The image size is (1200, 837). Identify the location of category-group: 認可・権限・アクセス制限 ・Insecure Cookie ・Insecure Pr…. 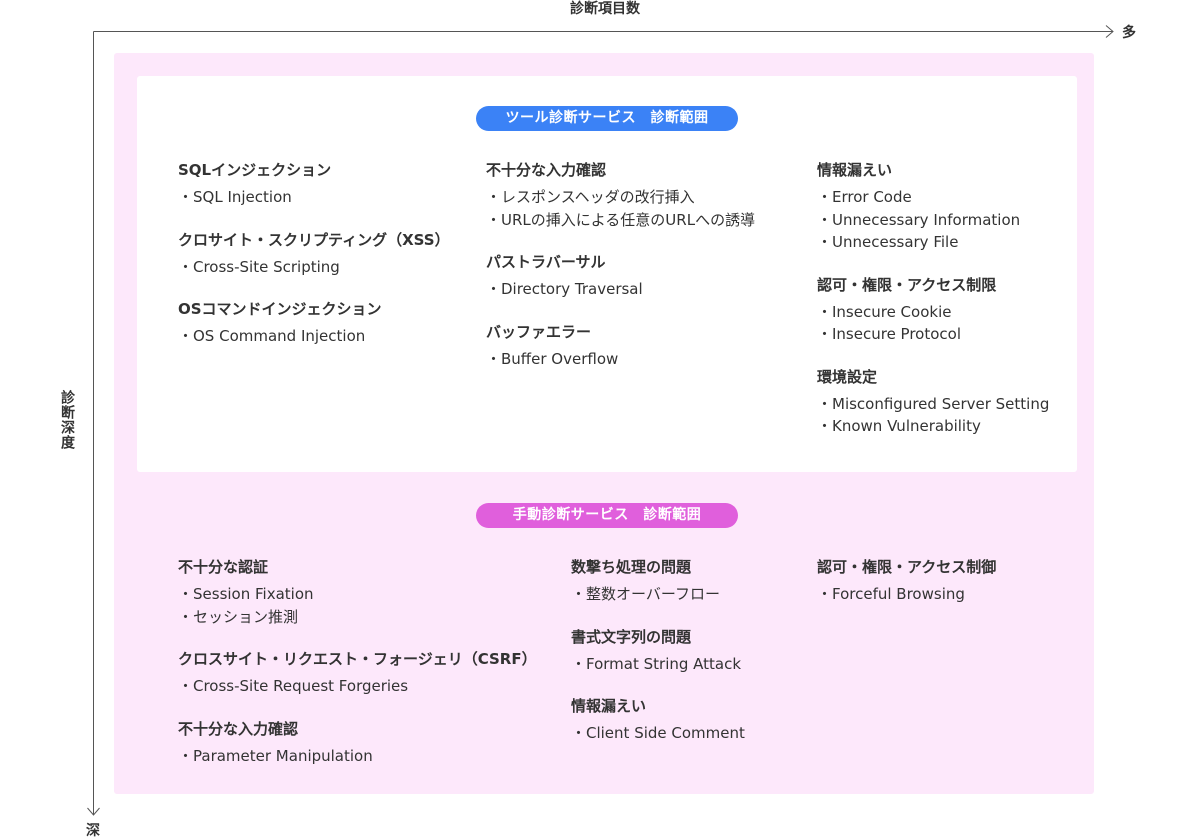
(933, 310).